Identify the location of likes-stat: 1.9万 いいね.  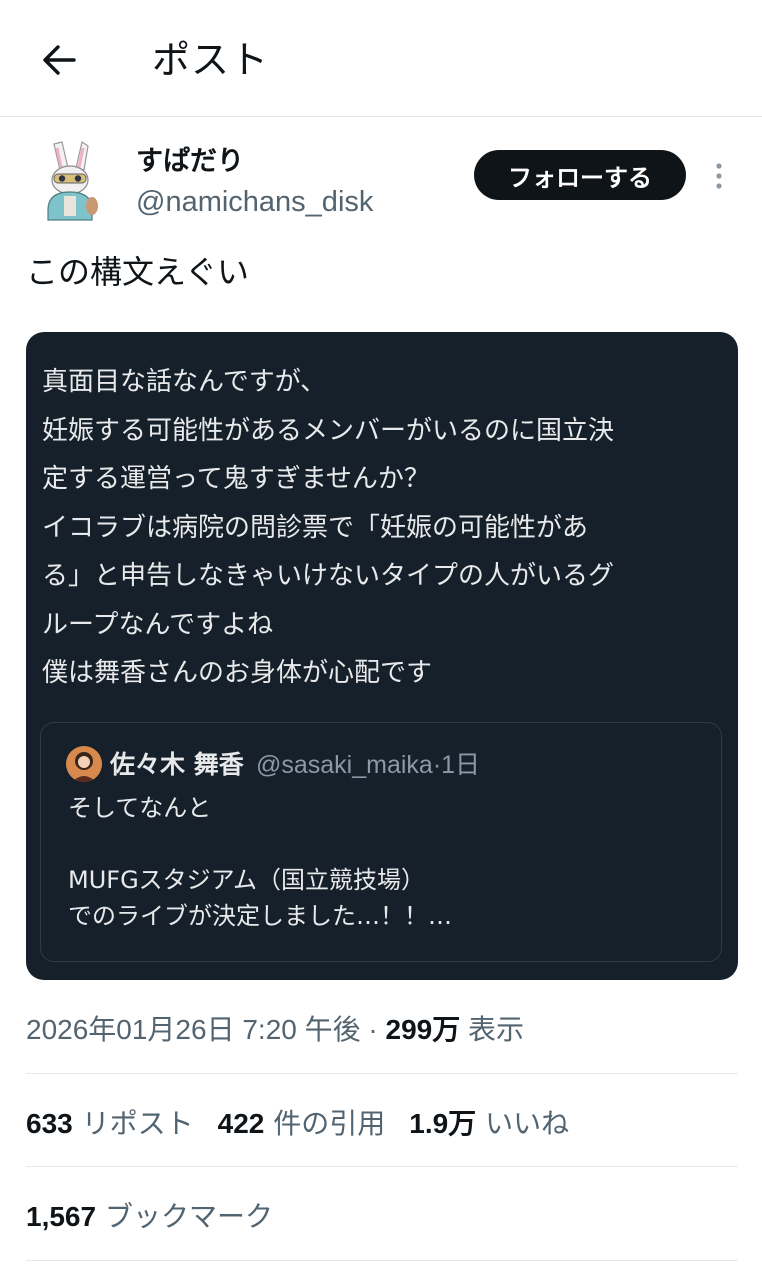
(489, 1124).